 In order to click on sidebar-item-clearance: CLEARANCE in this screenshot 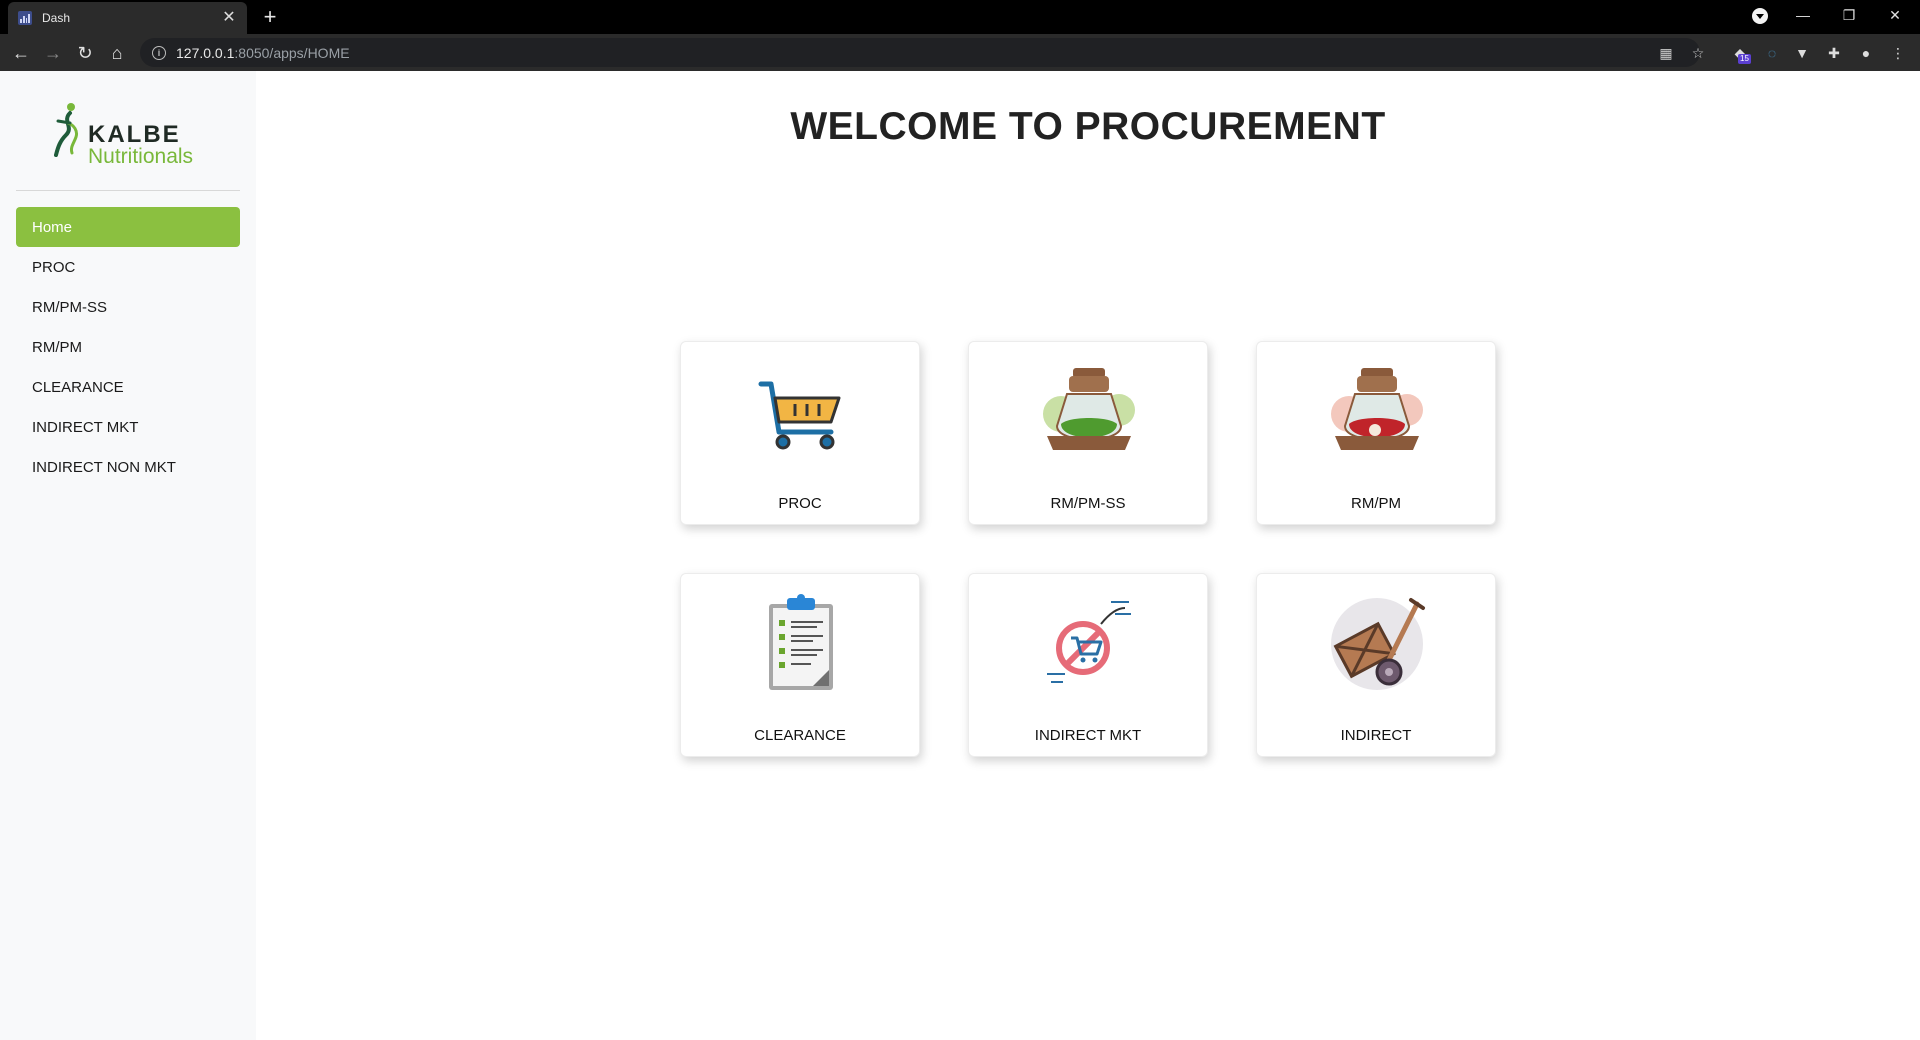, I will do `click(128, 387)`.